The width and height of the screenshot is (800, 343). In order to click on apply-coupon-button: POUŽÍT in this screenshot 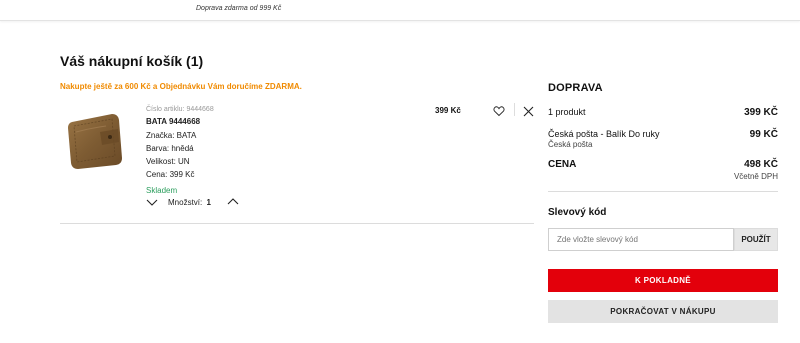, I will do `click(756, 239)`.